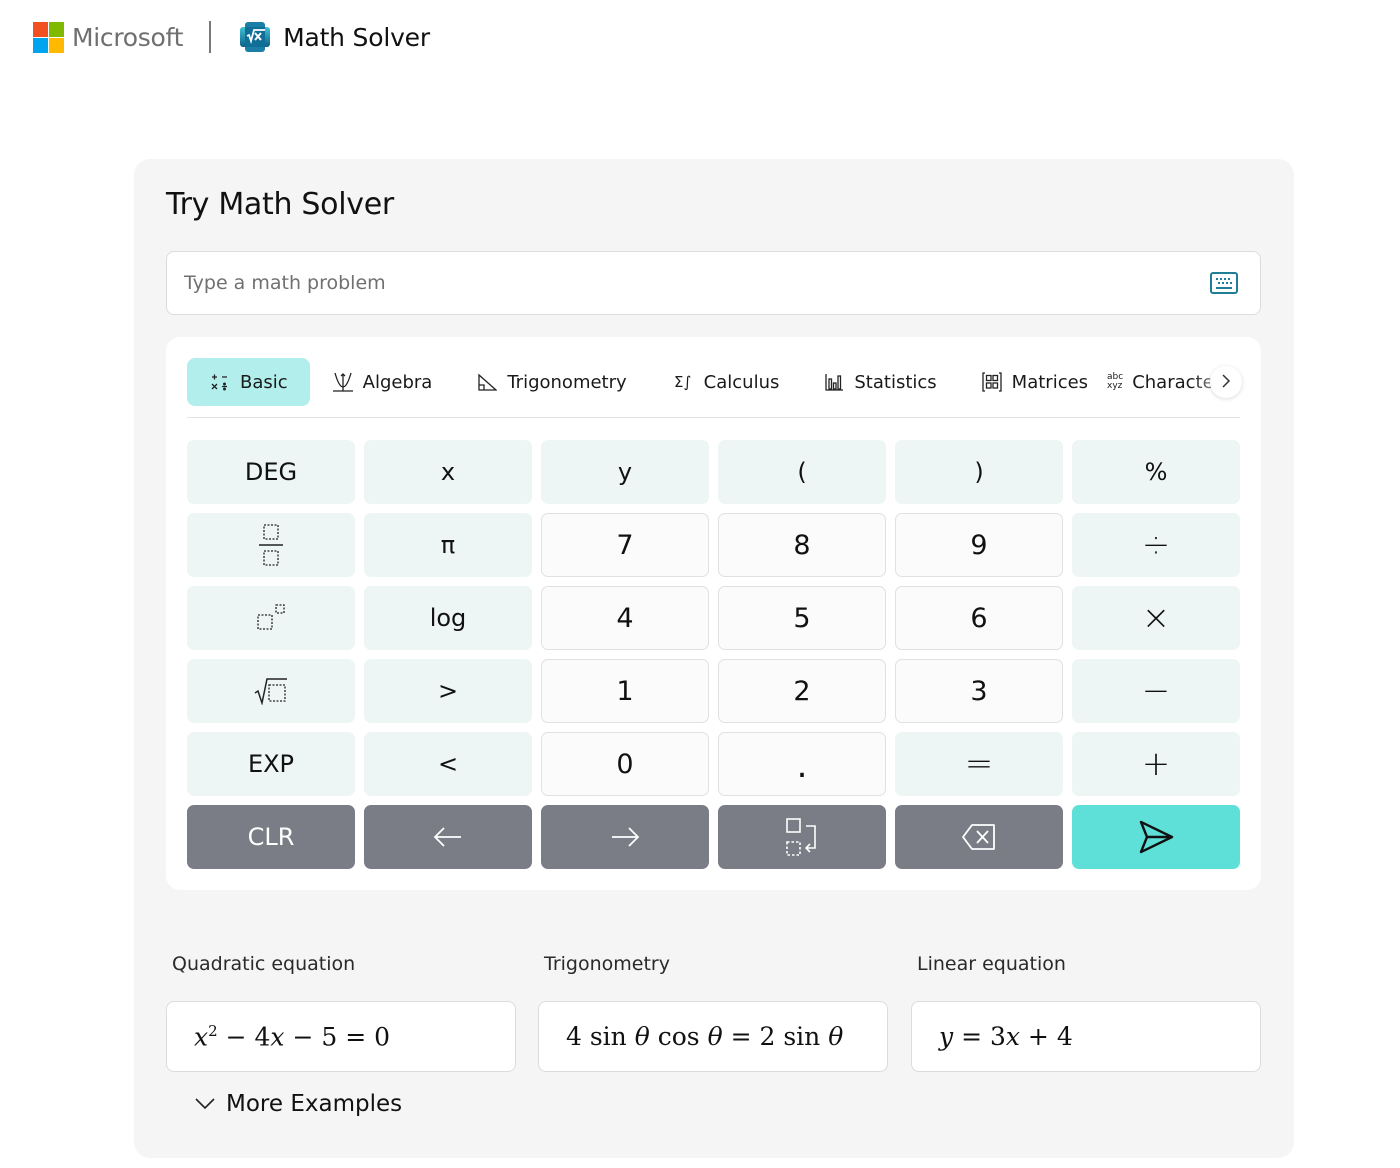  What do you see at coordinates (979, 618) in the screenshot?
I see `digit-6-key: 6` at bounding box center [979, 618].